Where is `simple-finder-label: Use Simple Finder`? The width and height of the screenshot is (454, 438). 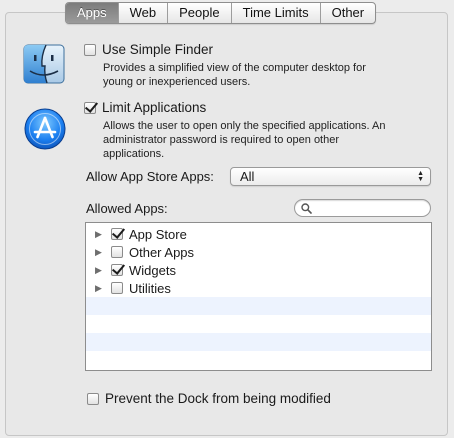
simple-finder-label: Use Simple Finder is located at coordinates (158, 49).